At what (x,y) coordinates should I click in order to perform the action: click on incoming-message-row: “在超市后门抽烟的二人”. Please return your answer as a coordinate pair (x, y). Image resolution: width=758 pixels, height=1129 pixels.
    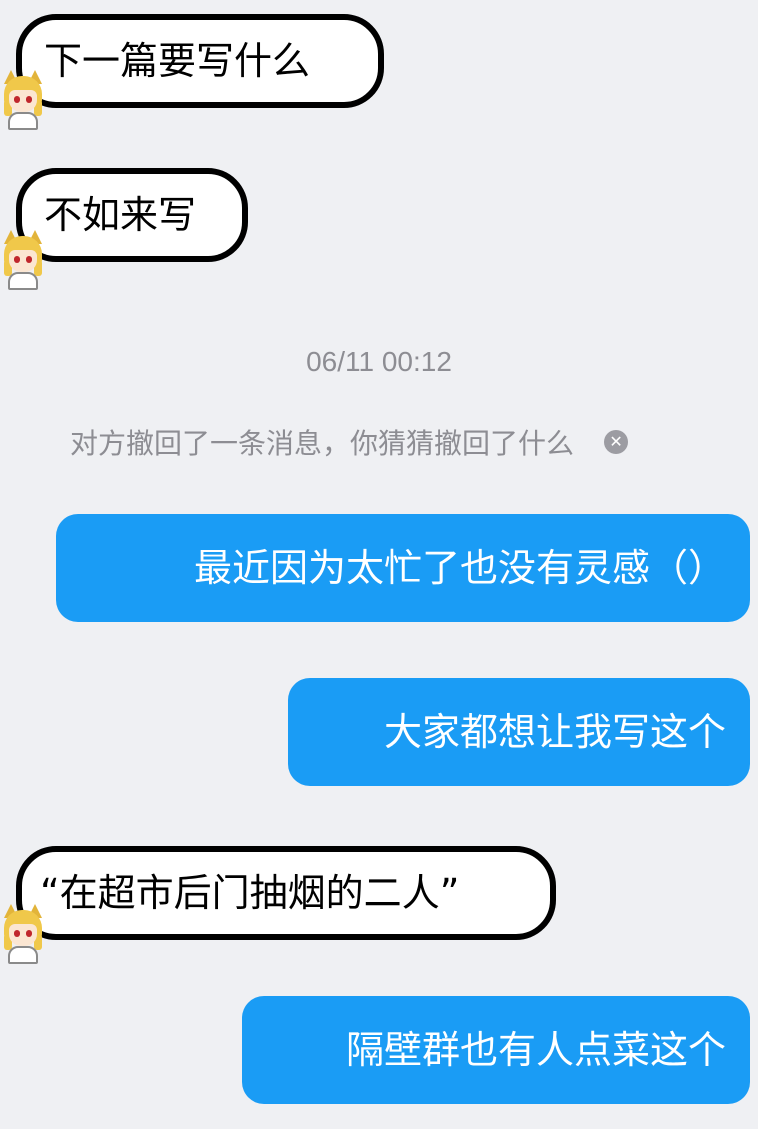
    Looking at the image, I should click on (285, 908).